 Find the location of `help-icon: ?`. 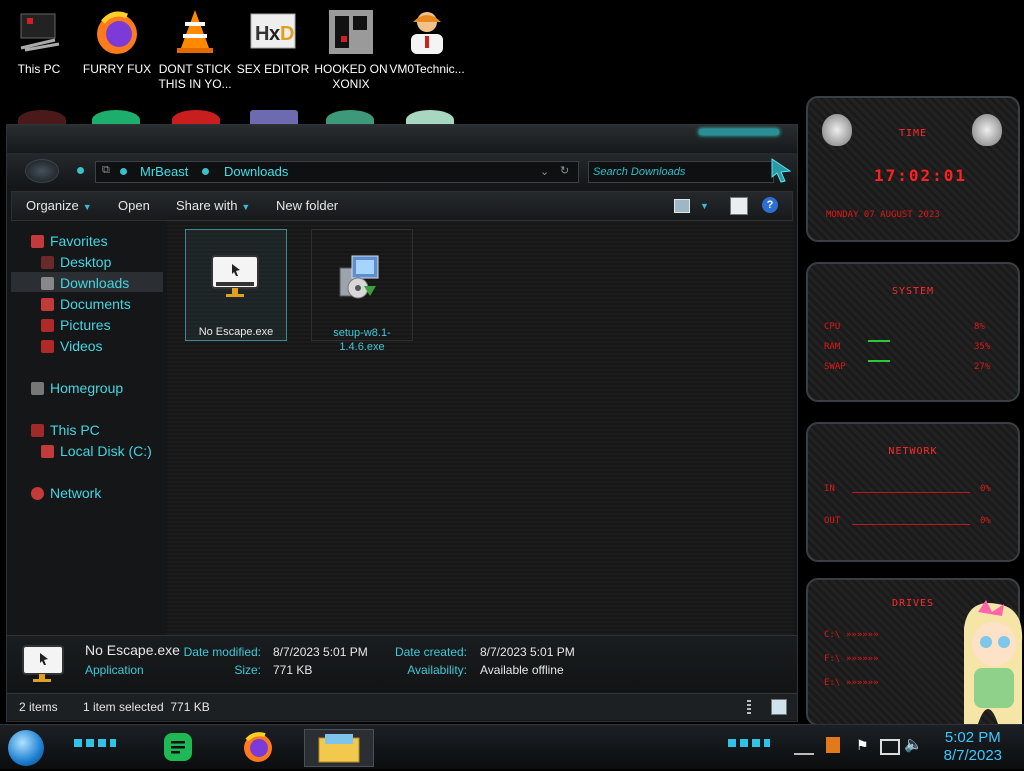

help-icon: ? is located at coordinates (770, 205).